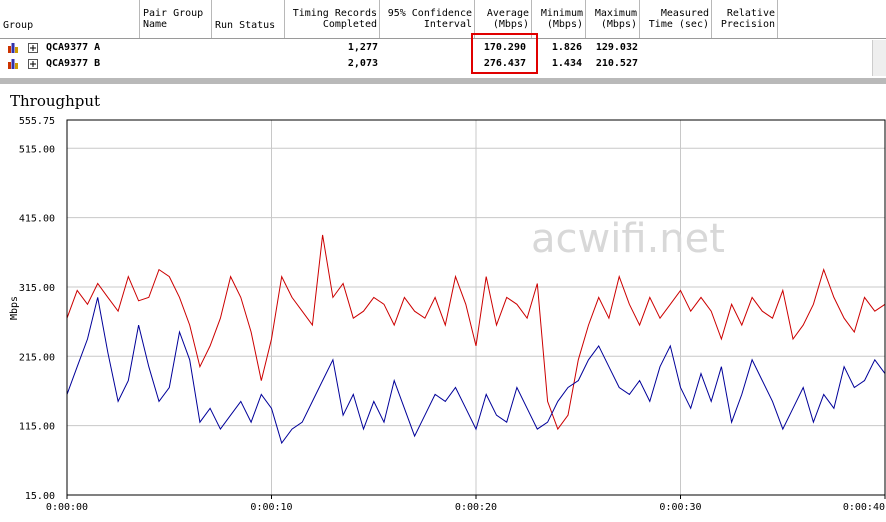  What do you see at coordinates (37, 219) in the screenshot?
I see `y-tick-label: 415.00` at bounding box center [37, 219].